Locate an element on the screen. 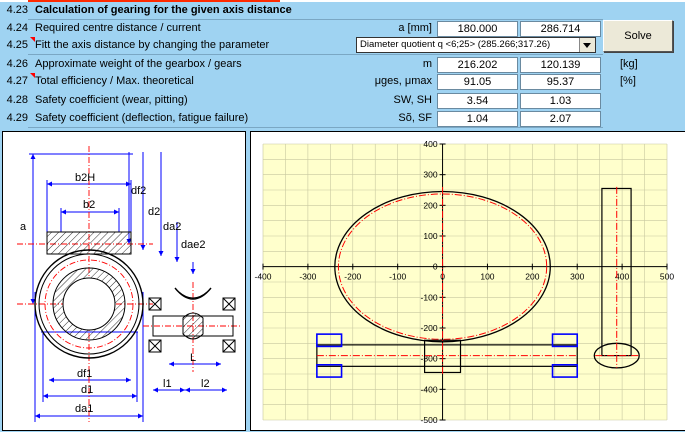 This screenshot has width=685, height=433. label-b2H: b2H is located at coordinates (85, 178).